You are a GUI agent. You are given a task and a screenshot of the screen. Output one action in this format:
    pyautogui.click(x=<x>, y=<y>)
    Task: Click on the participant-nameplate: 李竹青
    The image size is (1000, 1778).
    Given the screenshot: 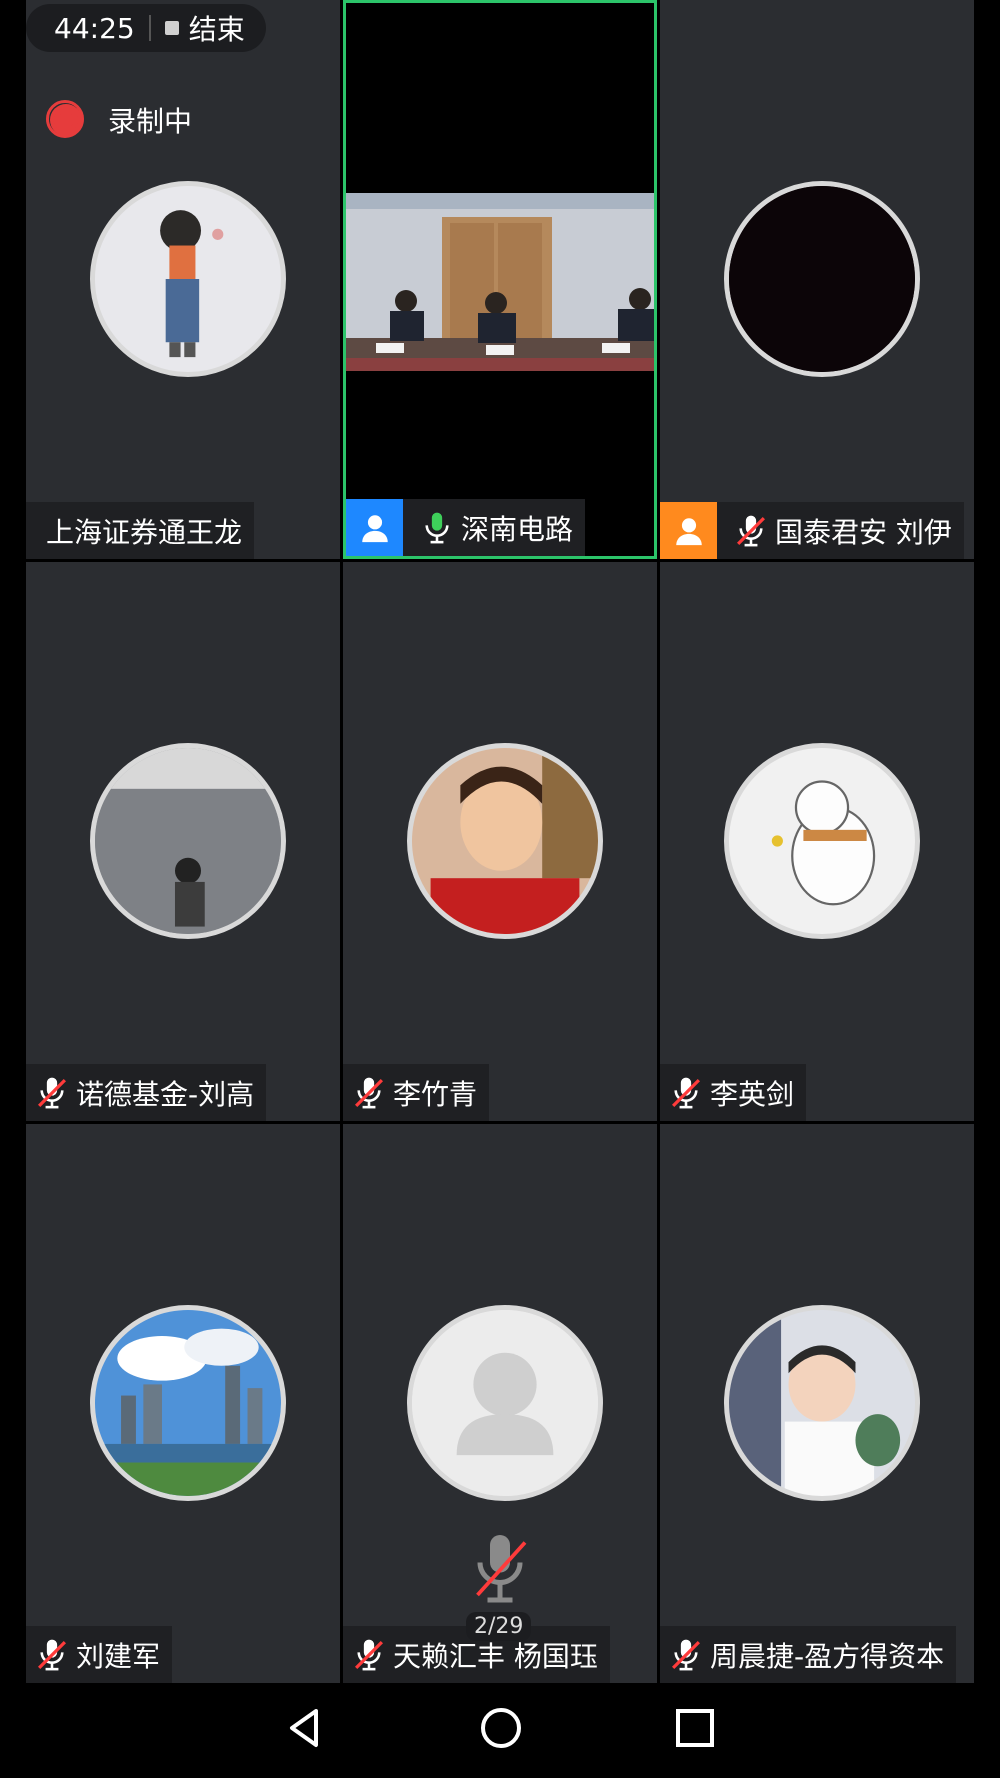 What is the action you would take?
    pyautogui.click(x=416, y=1092)
    